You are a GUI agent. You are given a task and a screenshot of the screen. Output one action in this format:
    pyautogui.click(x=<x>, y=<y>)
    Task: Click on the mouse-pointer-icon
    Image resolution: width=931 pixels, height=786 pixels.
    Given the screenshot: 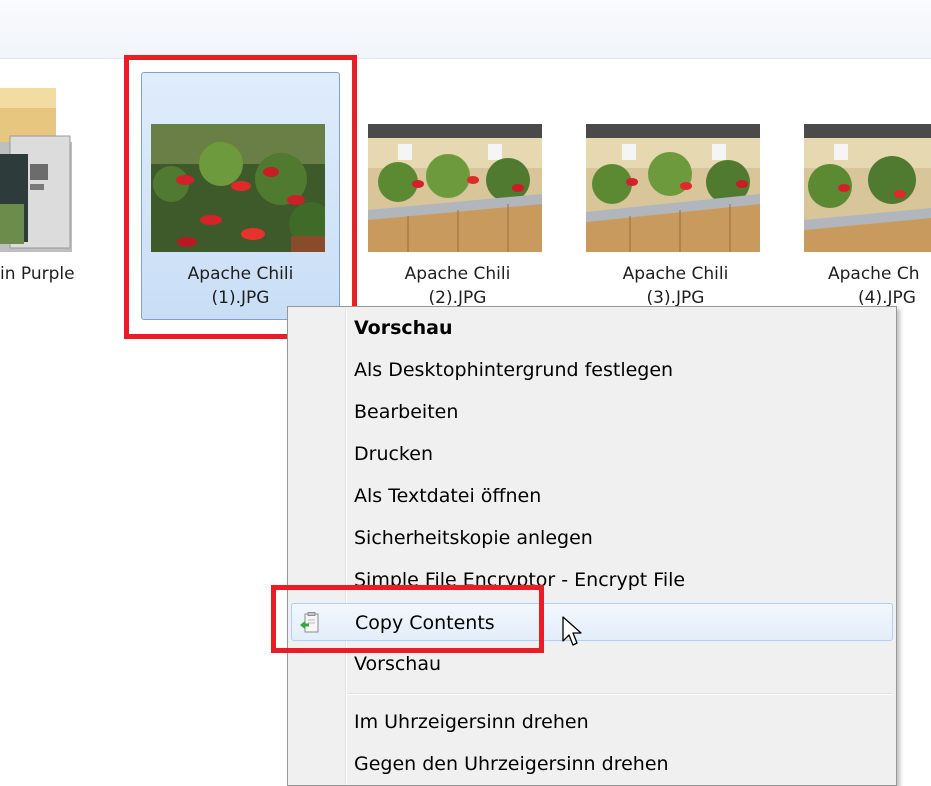 What is the action you would take?
    pyautogui.click(x=572, y=631)
    